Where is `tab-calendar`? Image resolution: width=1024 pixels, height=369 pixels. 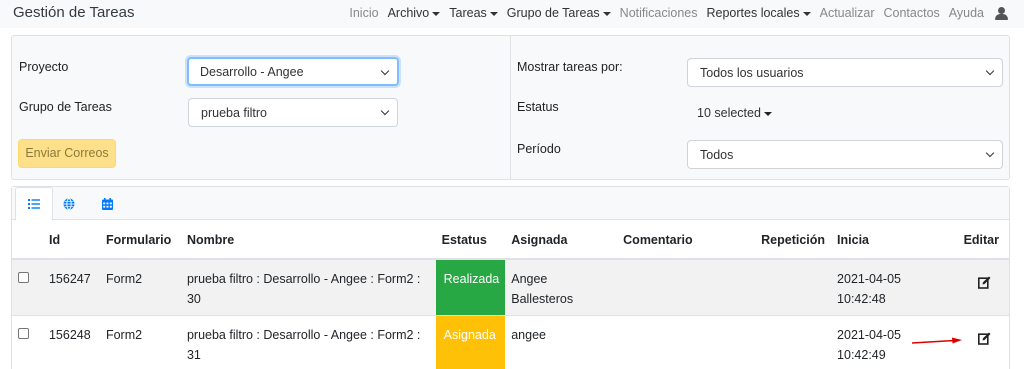 tab-calendar is located at coordinates (107, 203).